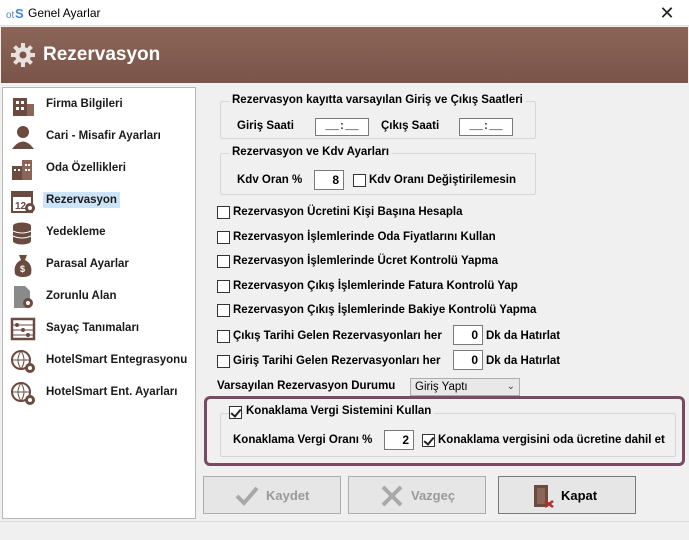 The width and height of the screenshot is (689, 540). Describe the element at coordinates (306, 386) in the screenshot. I see `default-status-label: Varsayılan Rezervasyon Durumu` at that location.